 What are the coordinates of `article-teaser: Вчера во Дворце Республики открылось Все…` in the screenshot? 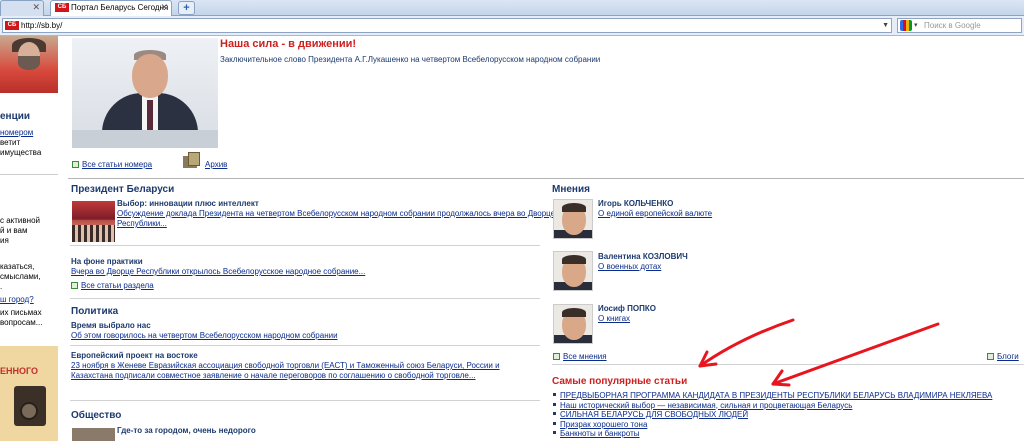 It's located at (218, 272).